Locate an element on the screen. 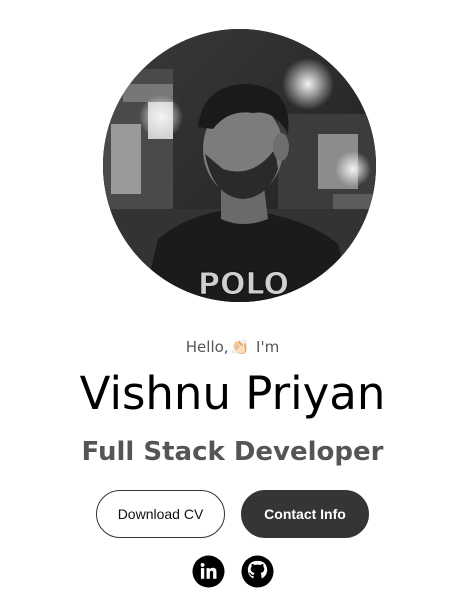 The height and width of the screenshot is (615, 465). person-name: Vishnu Priyan is located at coordinates (232, 393).